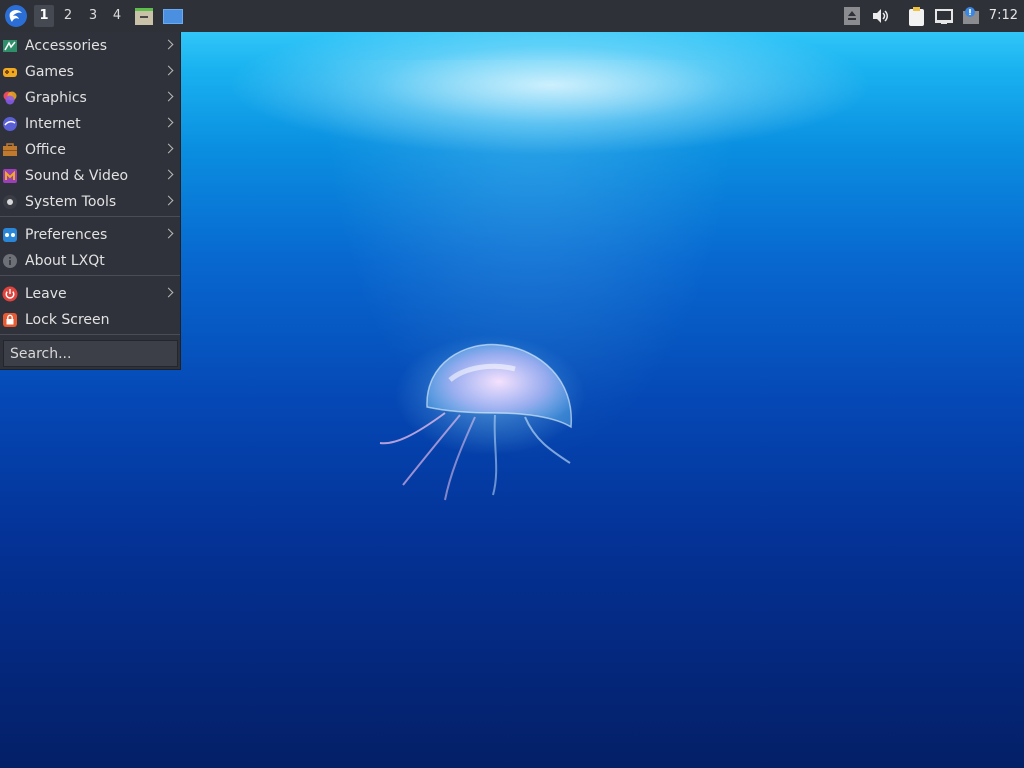 The width and height of the screenshot is (1024, 768). What do you see at coordinates (512, 16) in the screenshot?
I see `top-panel: 1 2 3 4 7:12` at bounding box center [512, 16].